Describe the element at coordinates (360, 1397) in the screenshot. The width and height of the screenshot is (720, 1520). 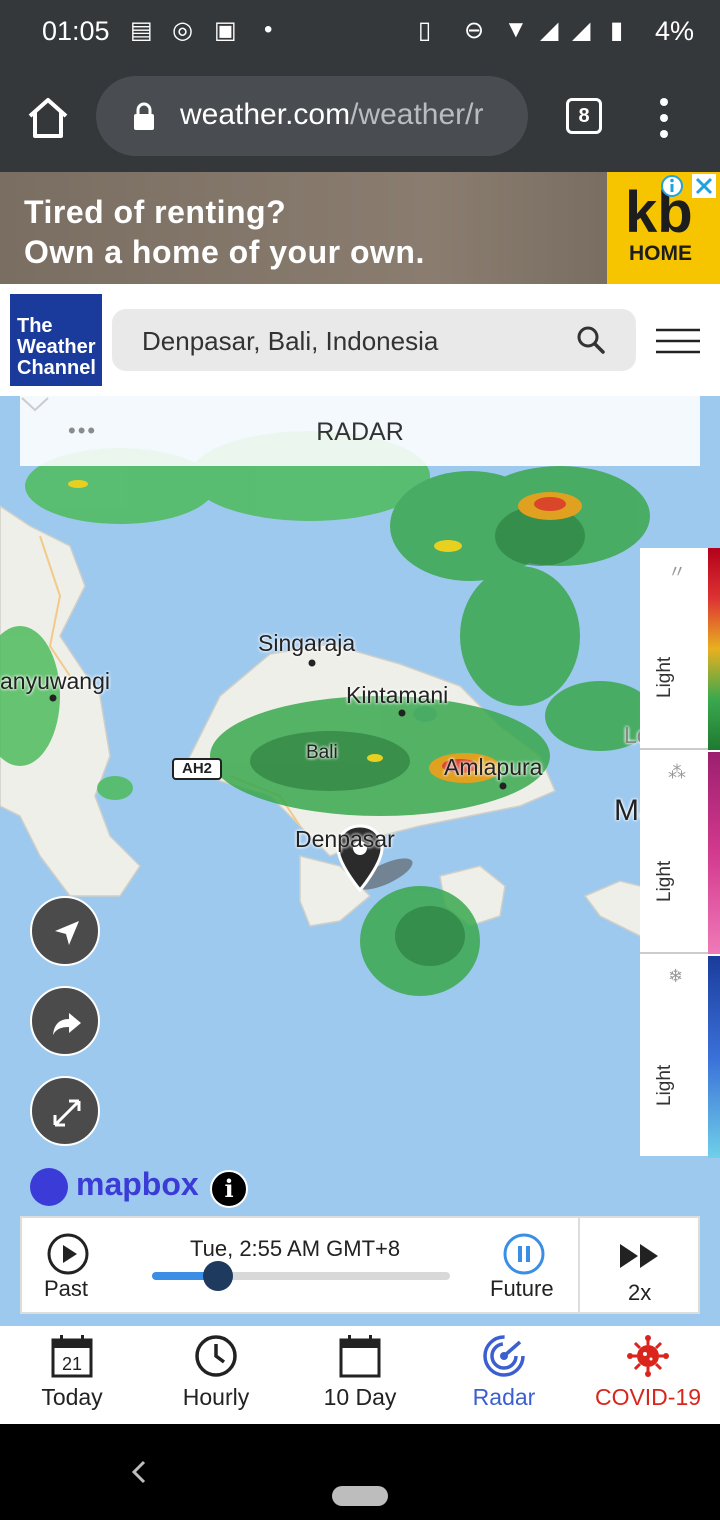
I see `nav-10day-label: 10 Day` at that location.